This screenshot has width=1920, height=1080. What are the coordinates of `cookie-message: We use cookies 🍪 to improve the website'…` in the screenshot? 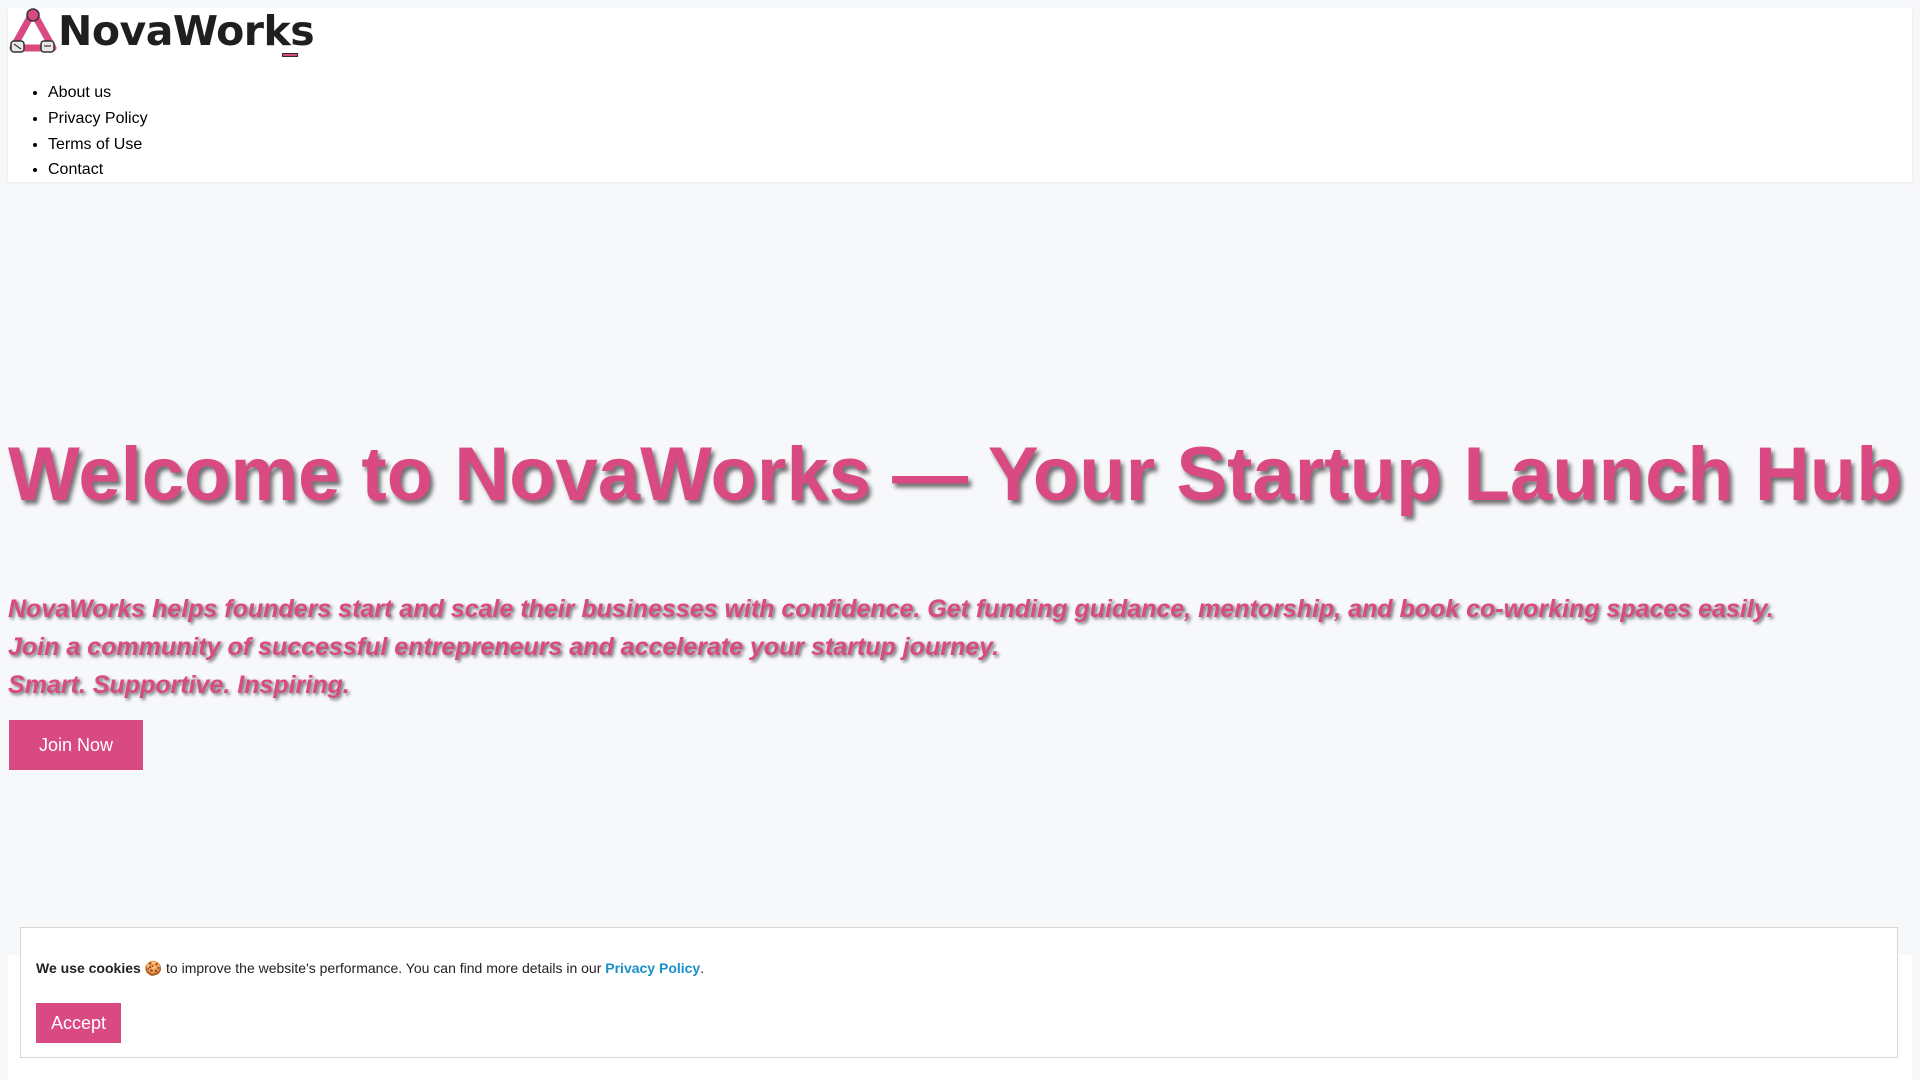 It's located at (370, 968).